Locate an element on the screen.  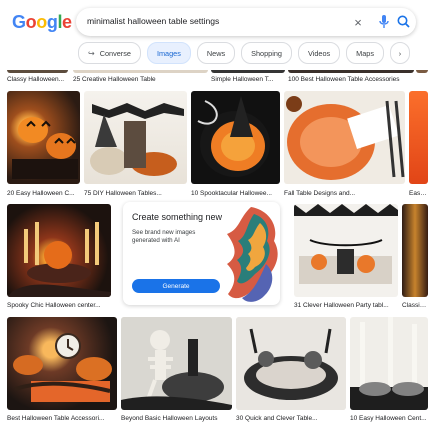
videos-chip: Videos is located at coordinates (319, 53).